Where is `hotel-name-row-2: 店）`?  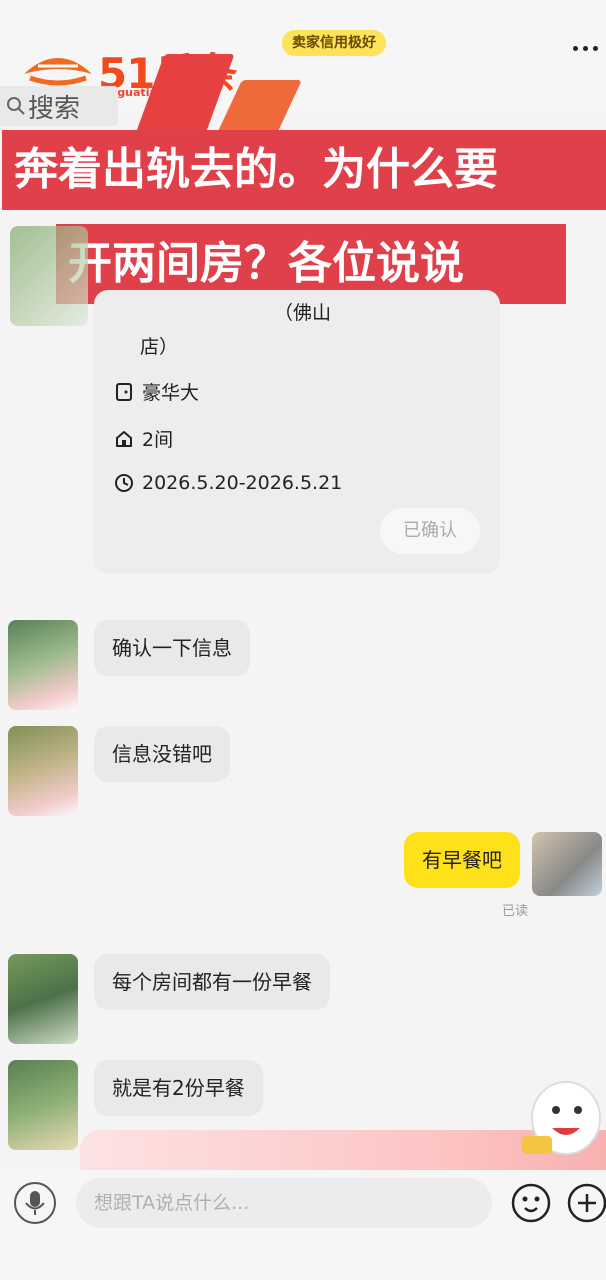
hotel-name-row-2: 店） is located at coordinates (159, 345).